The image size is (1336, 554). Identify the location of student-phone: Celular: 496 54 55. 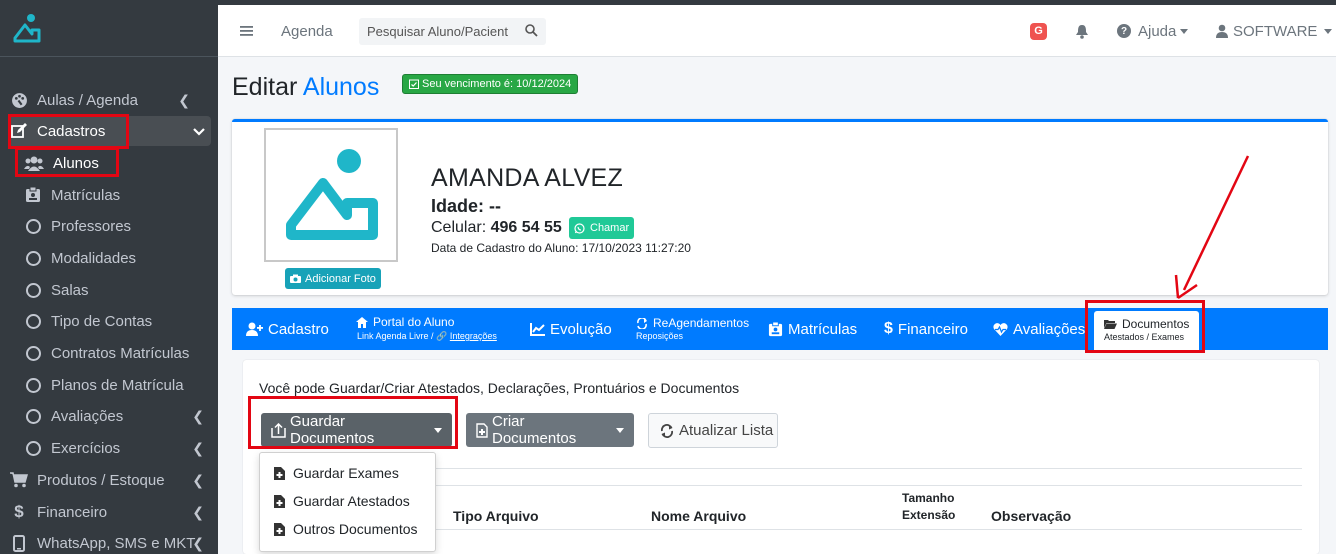
(496, 227).